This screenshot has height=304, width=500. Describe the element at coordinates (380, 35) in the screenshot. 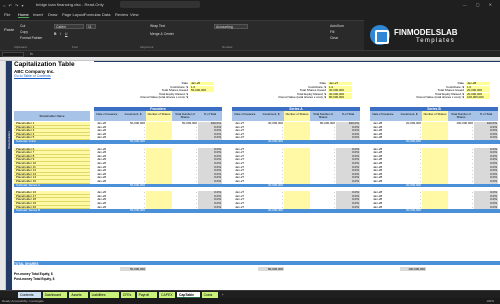

I see `brand-logo-icon` at that location.